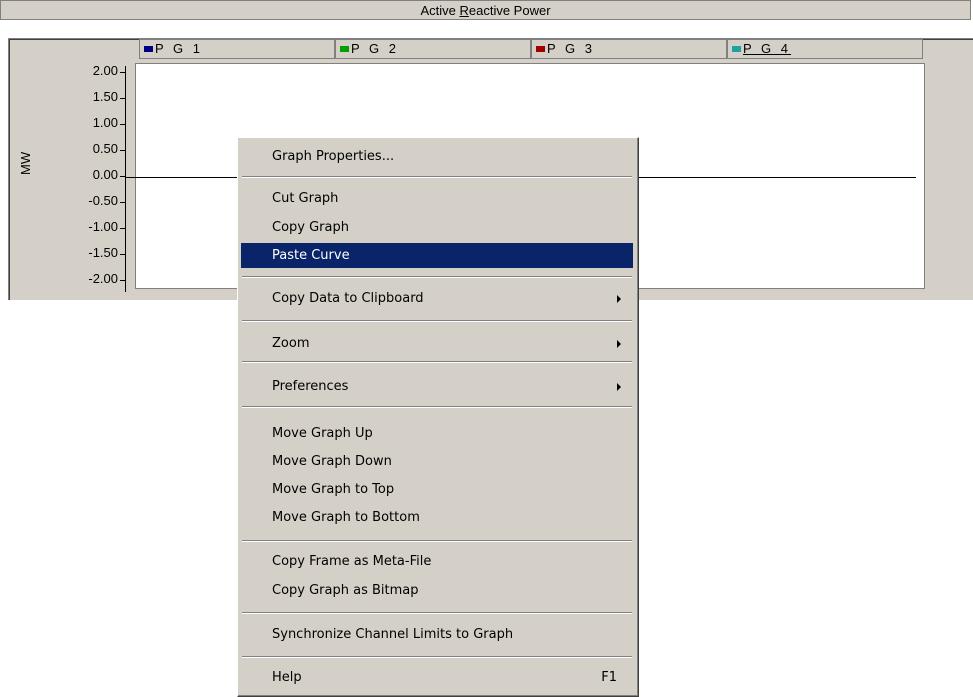  I want to click on menu-item-label: Preferences, so click(310, 386).